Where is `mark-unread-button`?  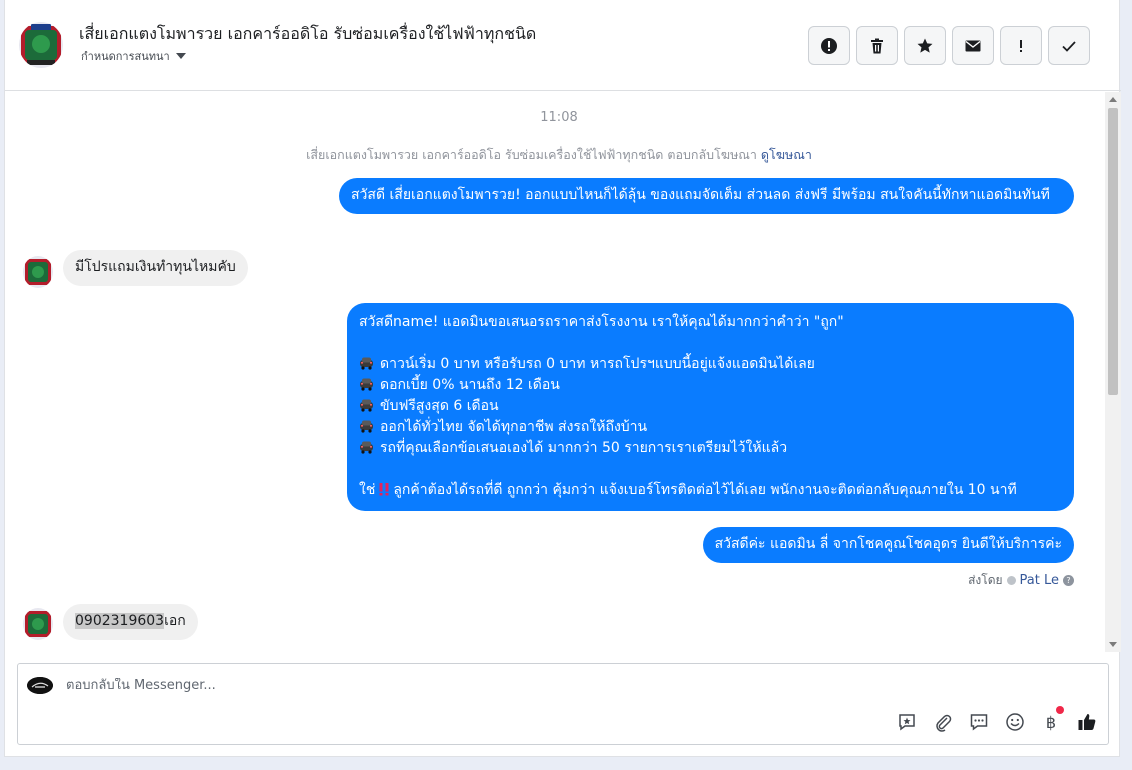 mark-unread-button is located at coordinates (973, 45).